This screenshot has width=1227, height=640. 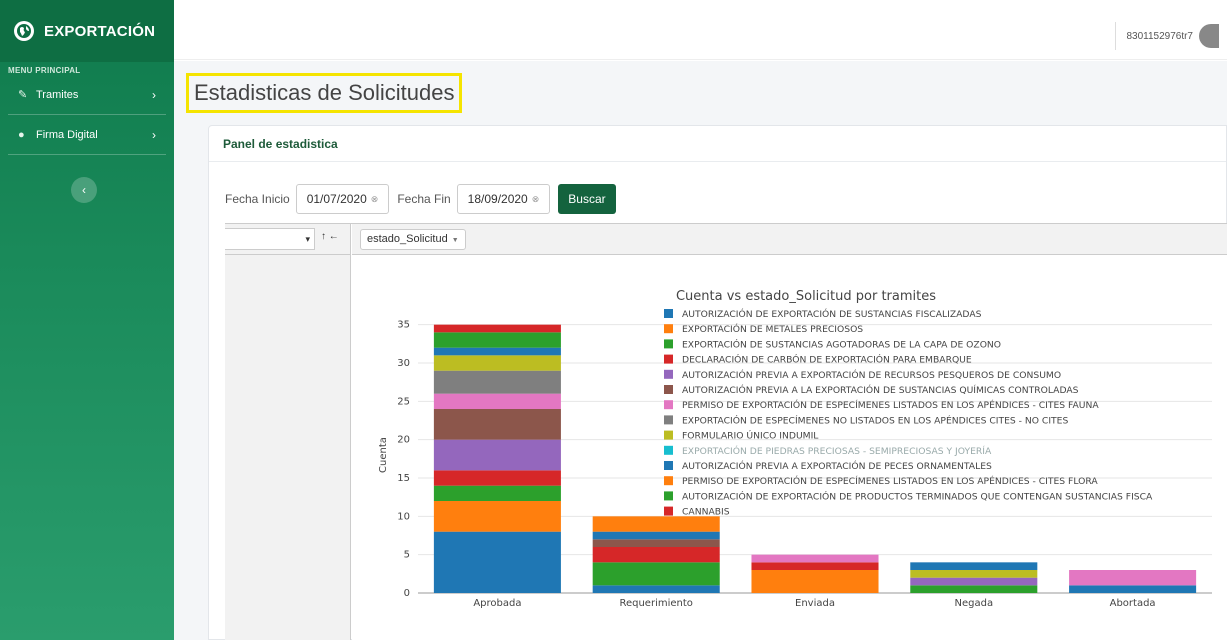 I want to click on pivot-column-area: estado_Solicitud ▼, so click(x=789, y=239).